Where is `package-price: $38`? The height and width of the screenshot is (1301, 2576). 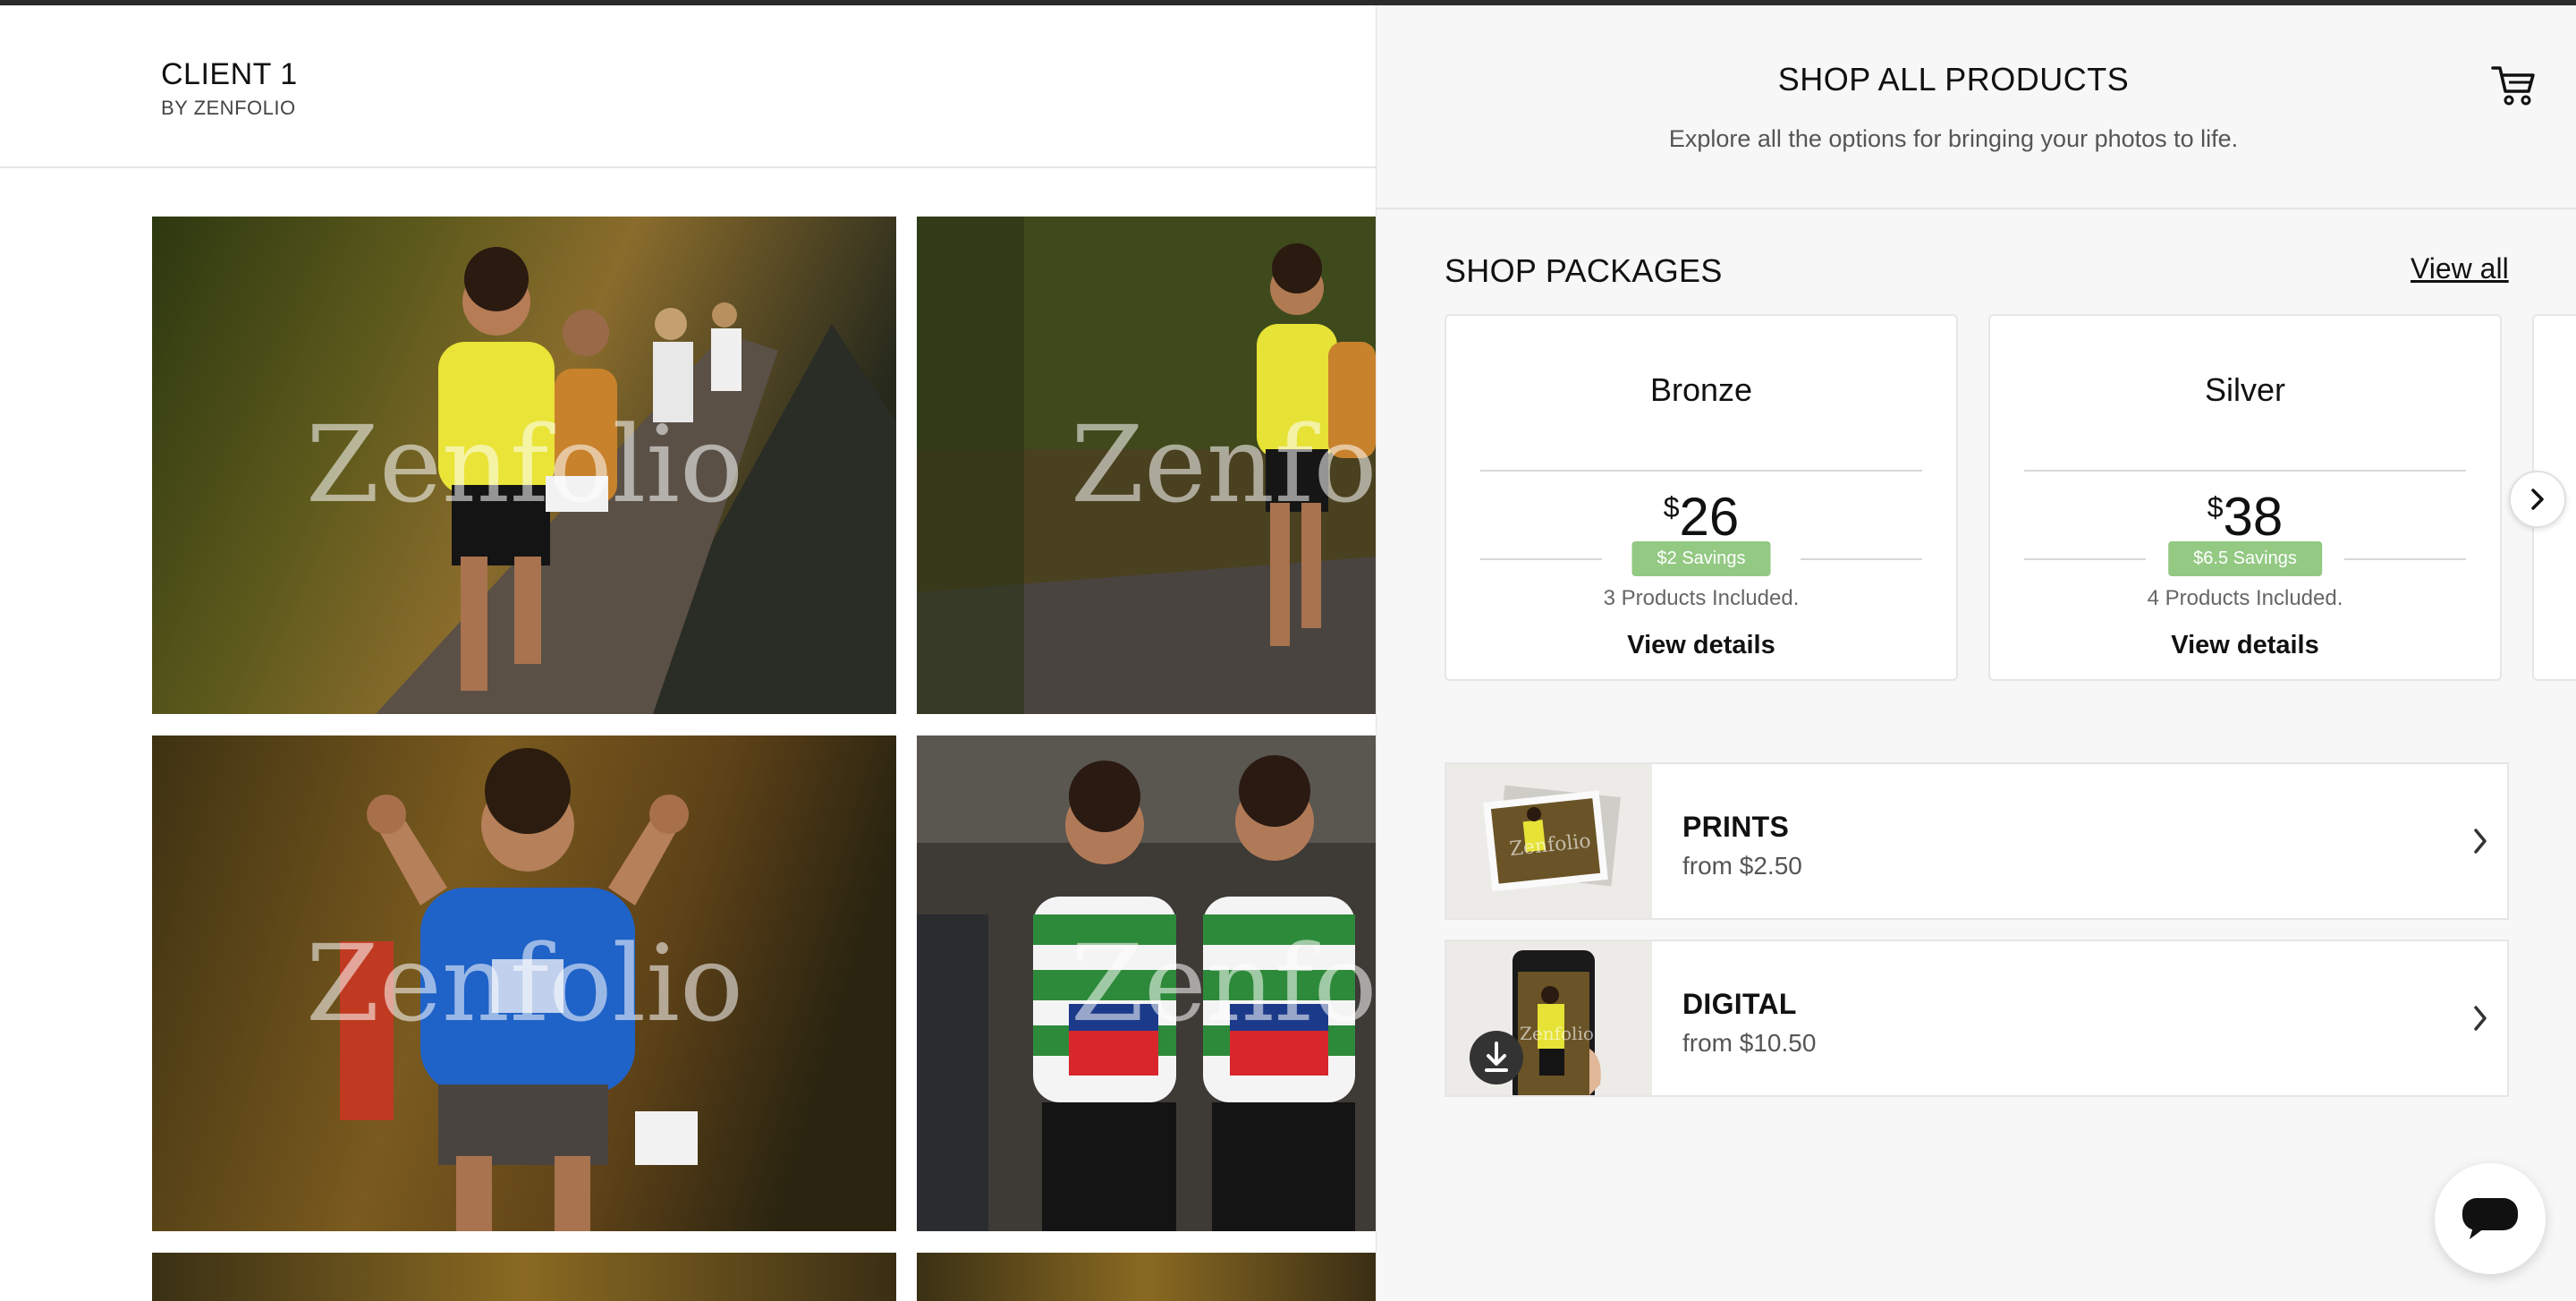 package-price: $38 is located at coordinates (2245, 517).